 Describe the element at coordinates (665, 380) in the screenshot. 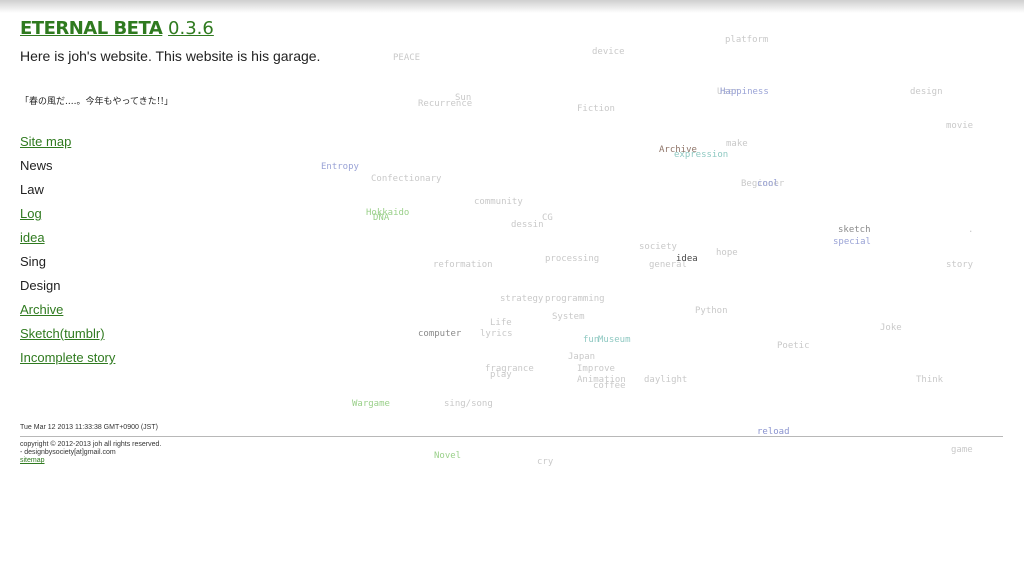

I see `cloud-word: daylight` at that location.